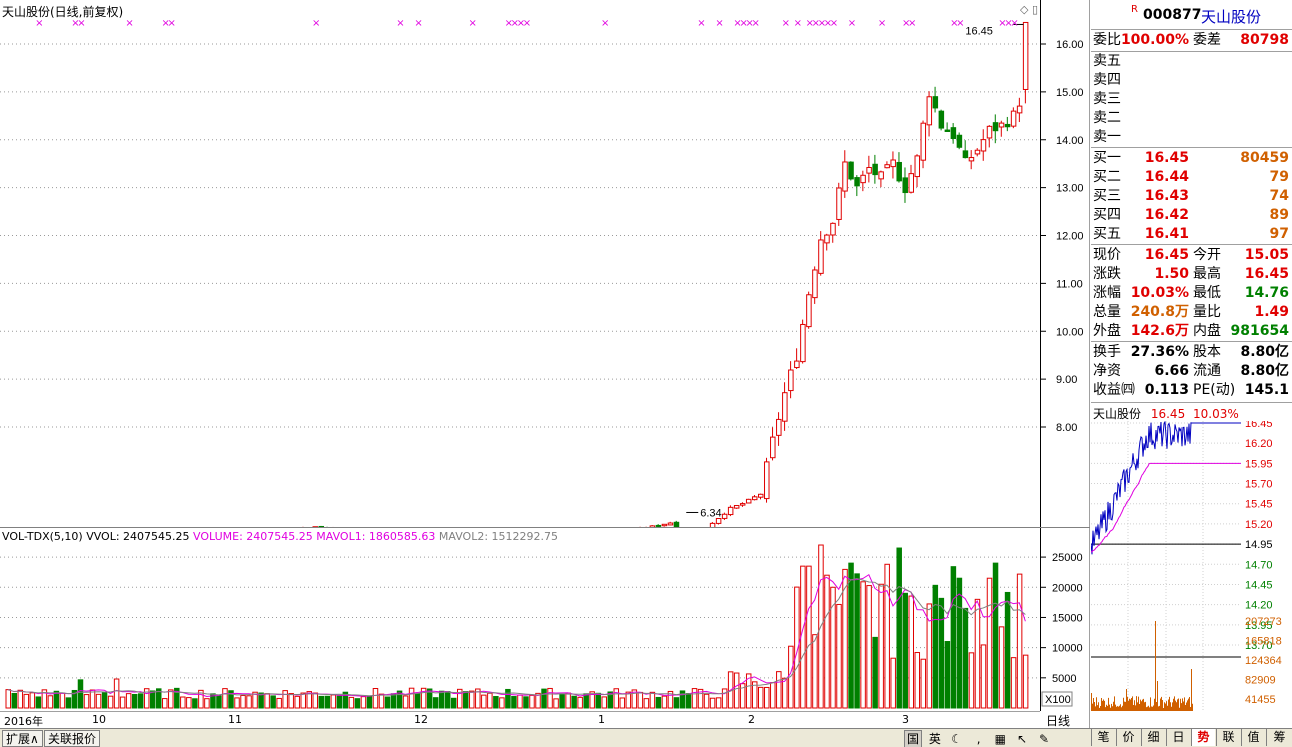 This screenshot has width=1292, height=747. Describe the element at coordinates (1066, 428) in the screenshot. I see `price-tick-label: 8.00` at that location.